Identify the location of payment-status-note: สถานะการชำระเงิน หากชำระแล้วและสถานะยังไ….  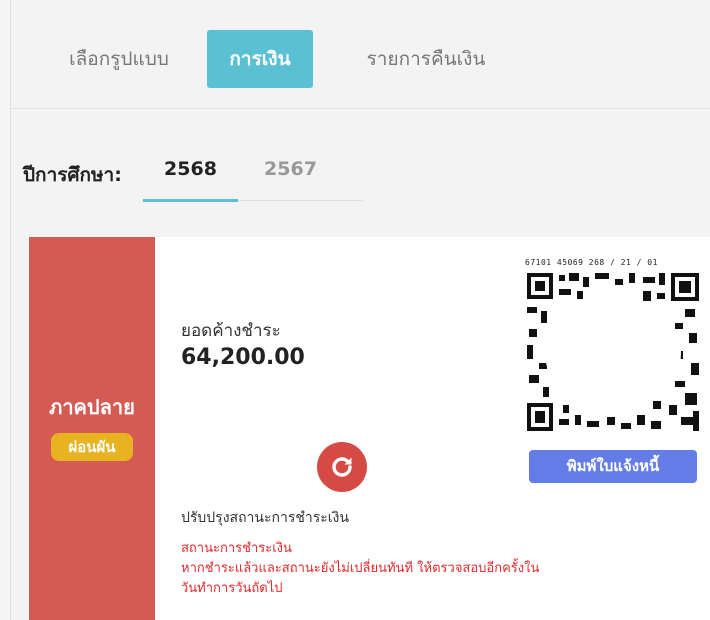
(360, 569).